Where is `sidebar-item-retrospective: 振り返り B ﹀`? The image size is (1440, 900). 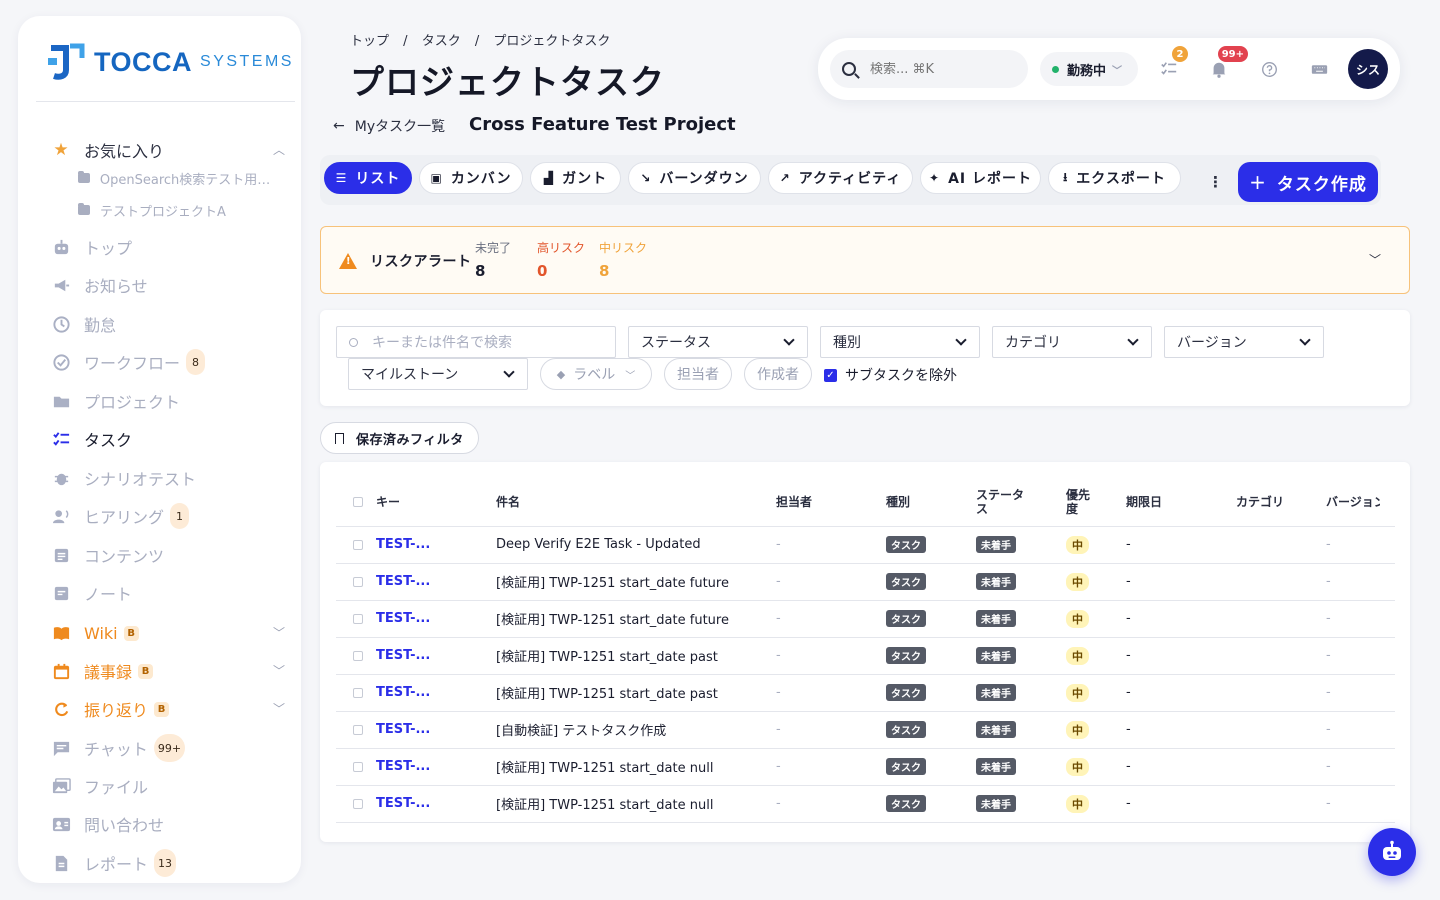
sidebar-item-retrospective: 振り返り B ﹀ is located at coordinates (167, 709).